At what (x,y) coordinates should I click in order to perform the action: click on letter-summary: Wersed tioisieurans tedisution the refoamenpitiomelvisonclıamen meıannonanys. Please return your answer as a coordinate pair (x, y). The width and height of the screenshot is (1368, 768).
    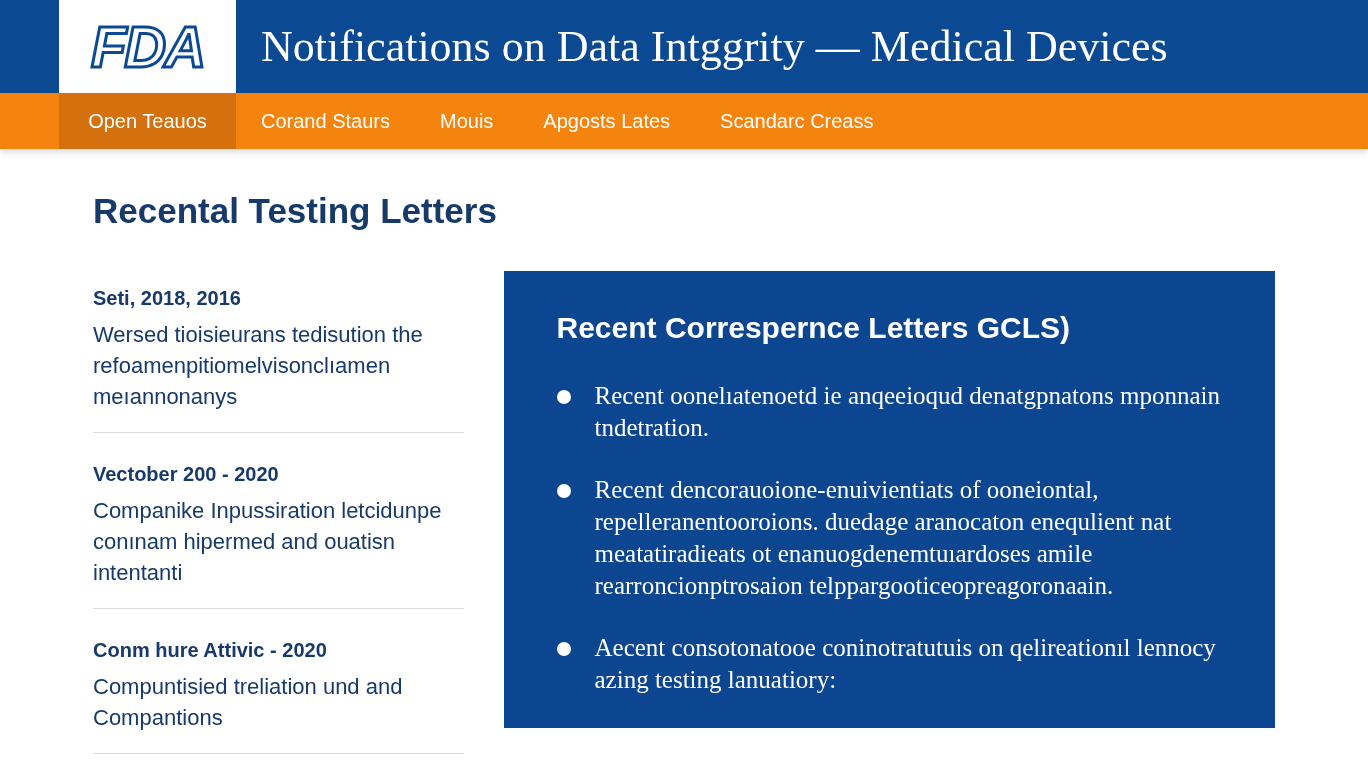
    Looking at the image, I should click on (258, 366).